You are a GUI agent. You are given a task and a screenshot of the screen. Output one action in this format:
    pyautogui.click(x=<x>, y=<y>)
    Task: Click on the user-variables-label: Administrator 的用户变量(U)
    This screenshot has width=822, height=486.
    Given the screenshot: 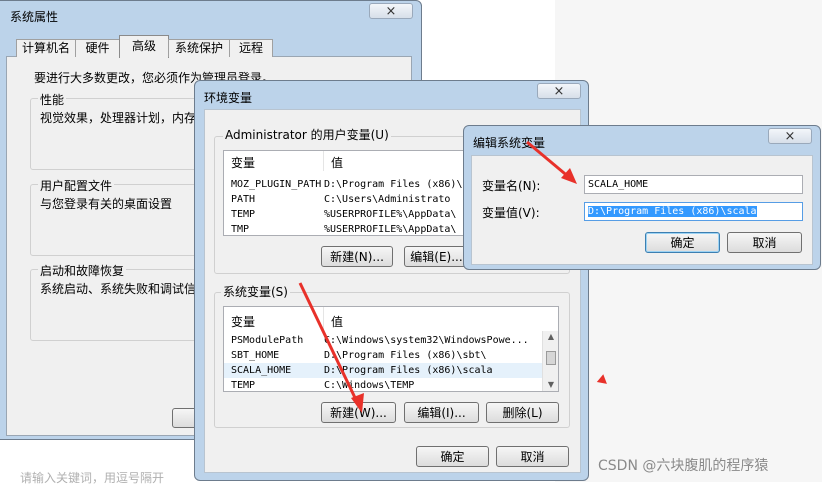 What is the action you would take?
    pyautogui.click(x=307, y=134)
    